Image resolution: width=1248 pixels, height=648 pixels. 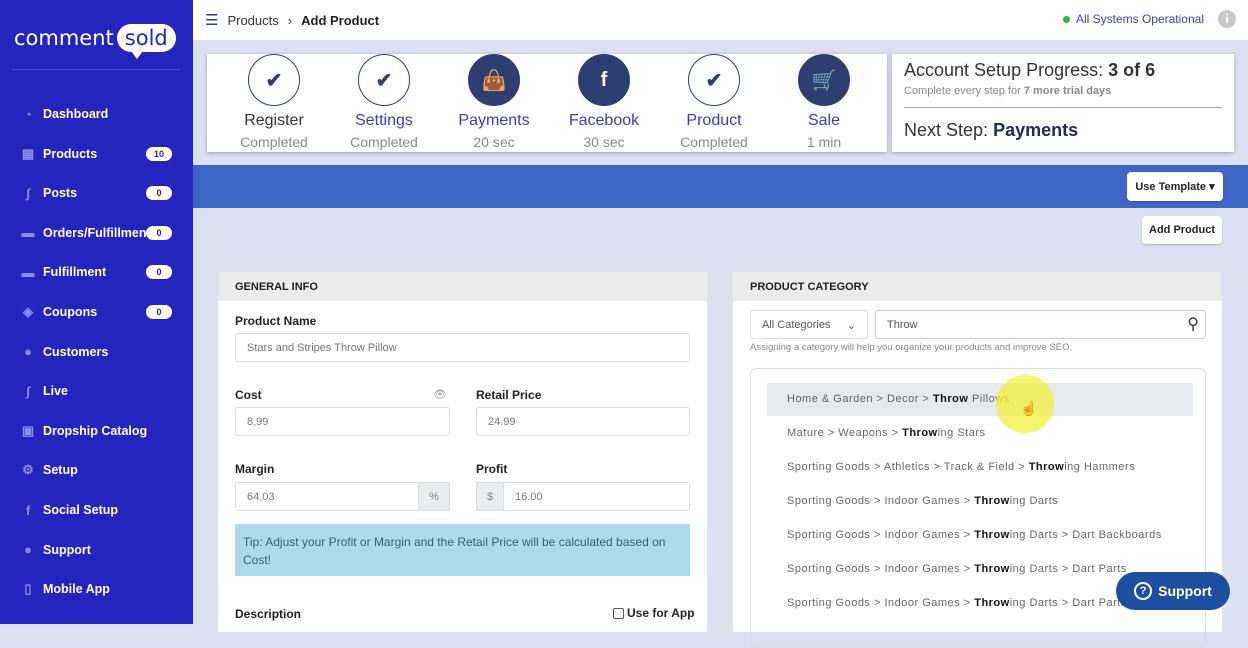 What do you see at coordinates (28, 272) in the screenshot?
I see `truck-icon: ▬` at bounding box center [28, 272].